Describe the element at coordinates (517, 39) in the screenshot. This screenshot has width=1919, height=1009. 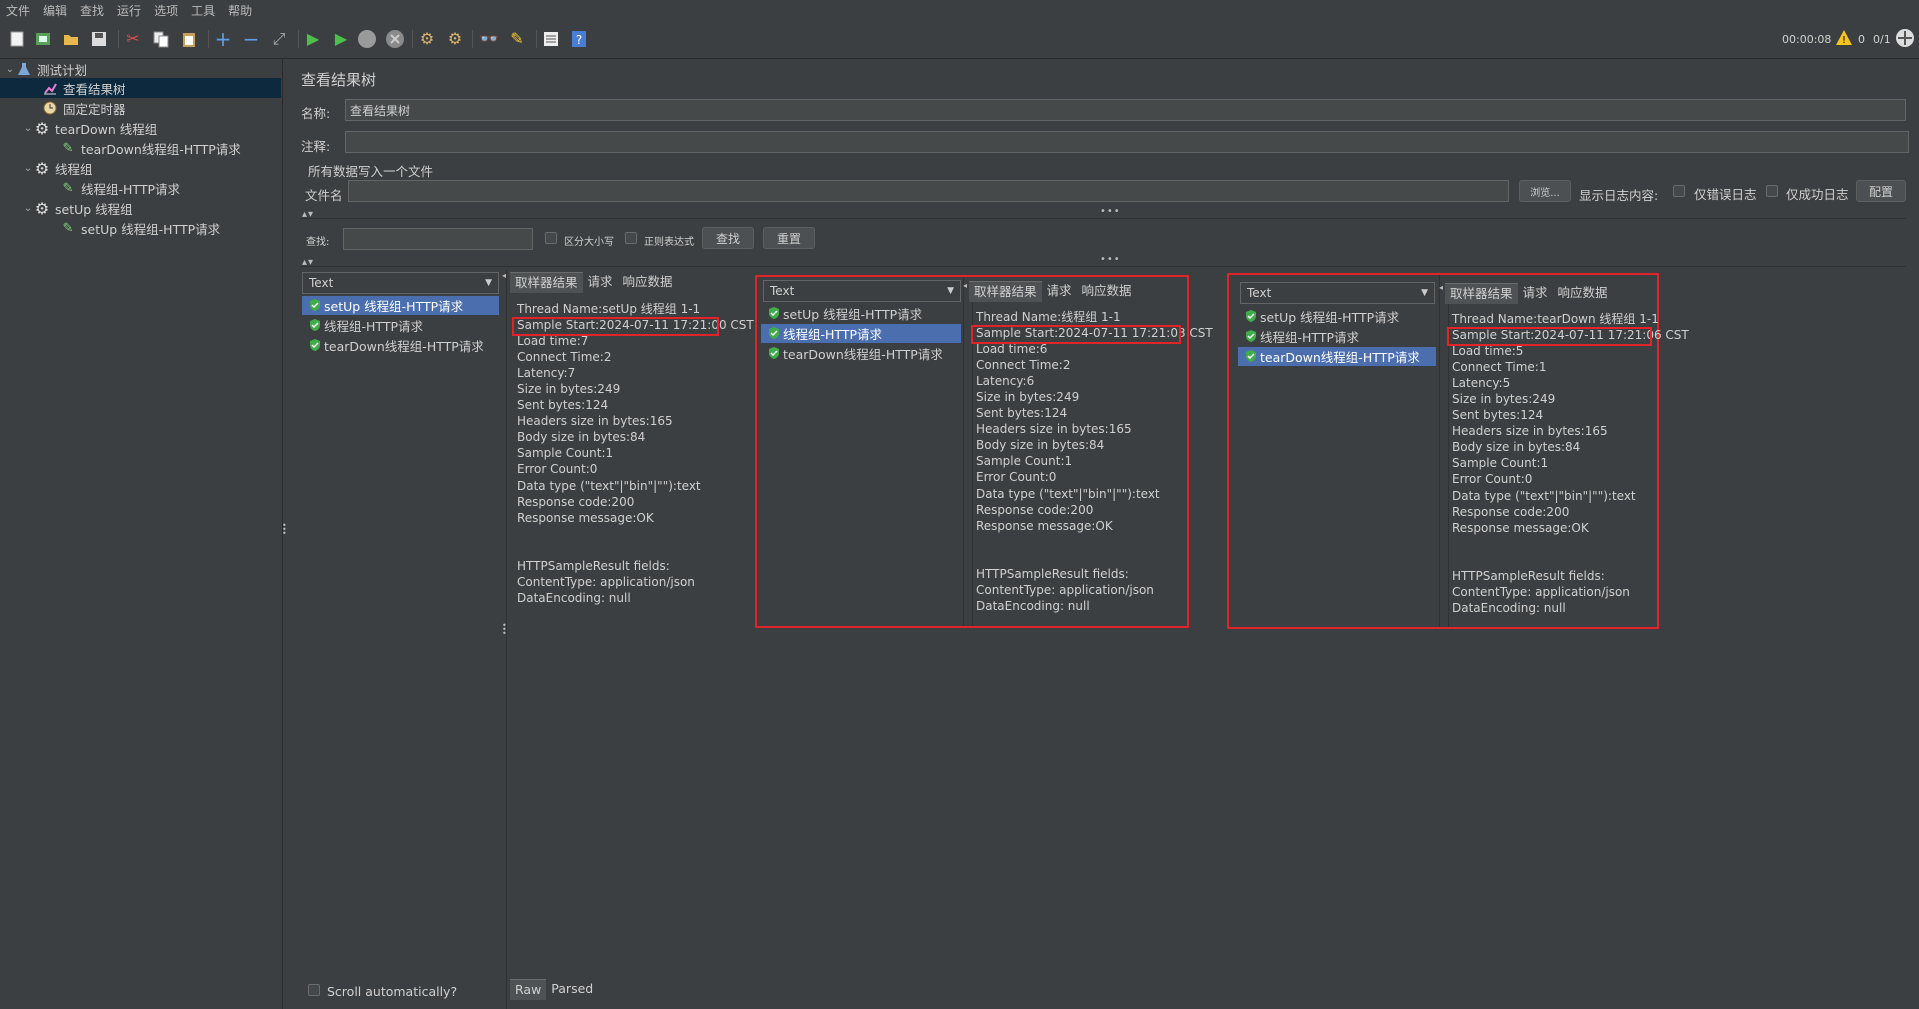
I see `reset-search-icon: ✎` at that location.